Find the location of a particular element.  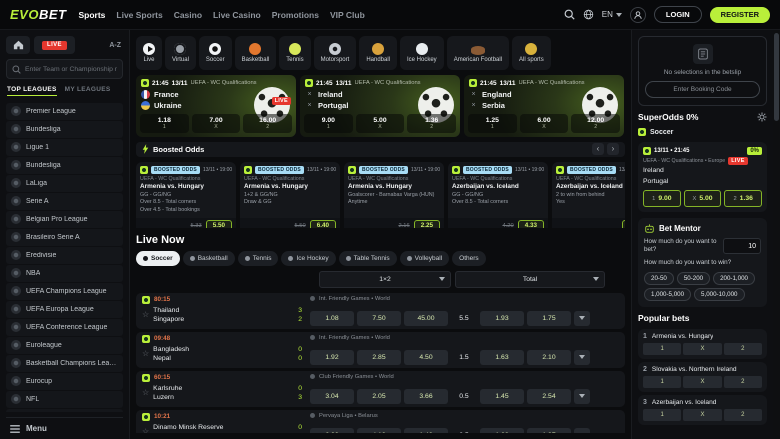

boosted-odds-button: 2.25 is located at coordinates (426, 224).